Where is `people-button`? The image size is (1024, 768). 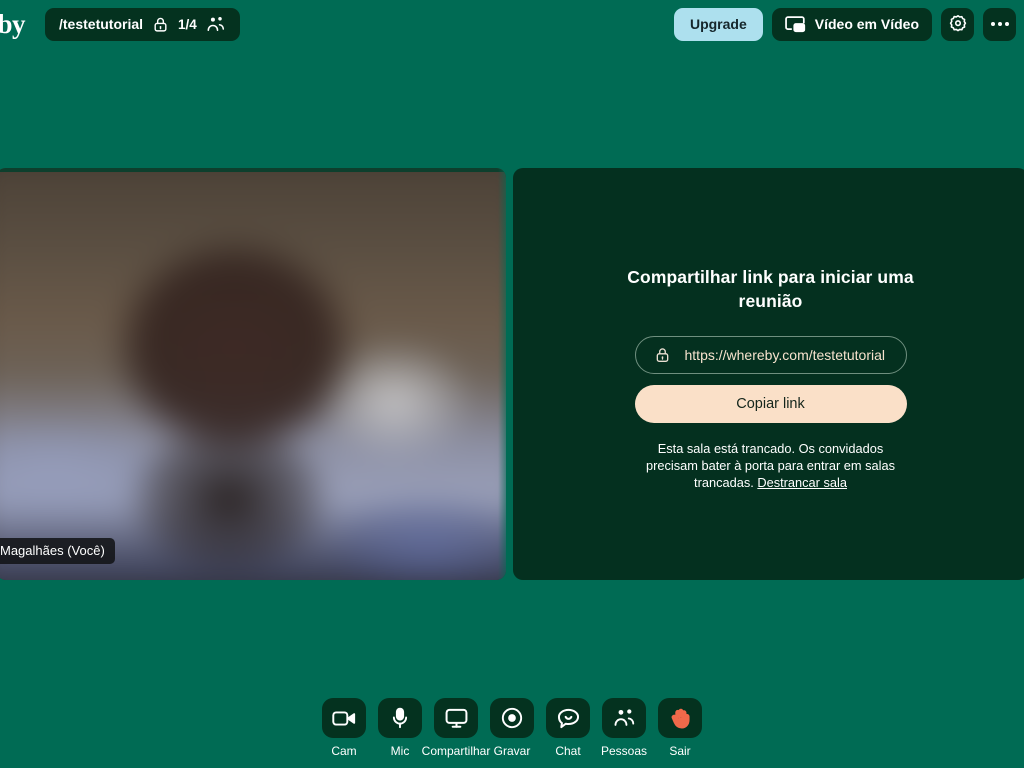 people-button is located at coordinates (624, 718).